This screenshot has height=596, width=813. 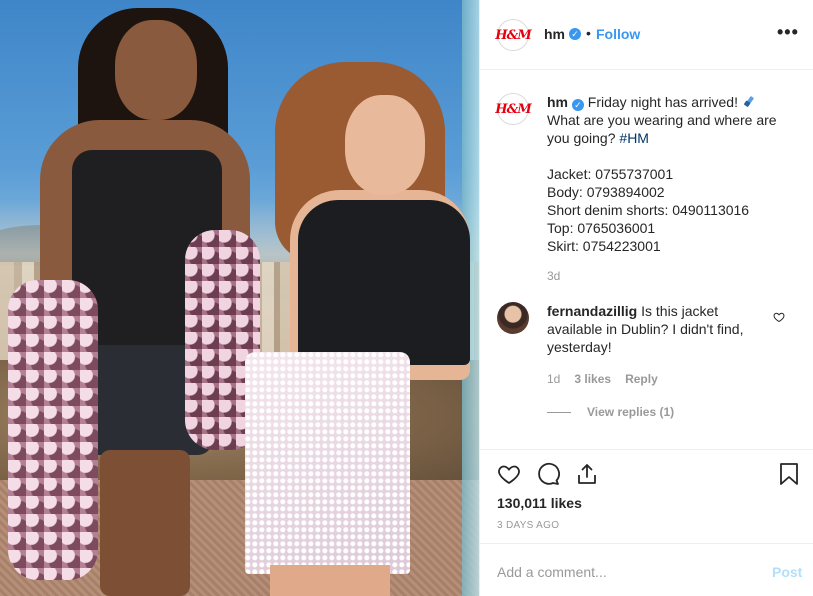 I want to click on heart-icon, so click(x=509, y=475).